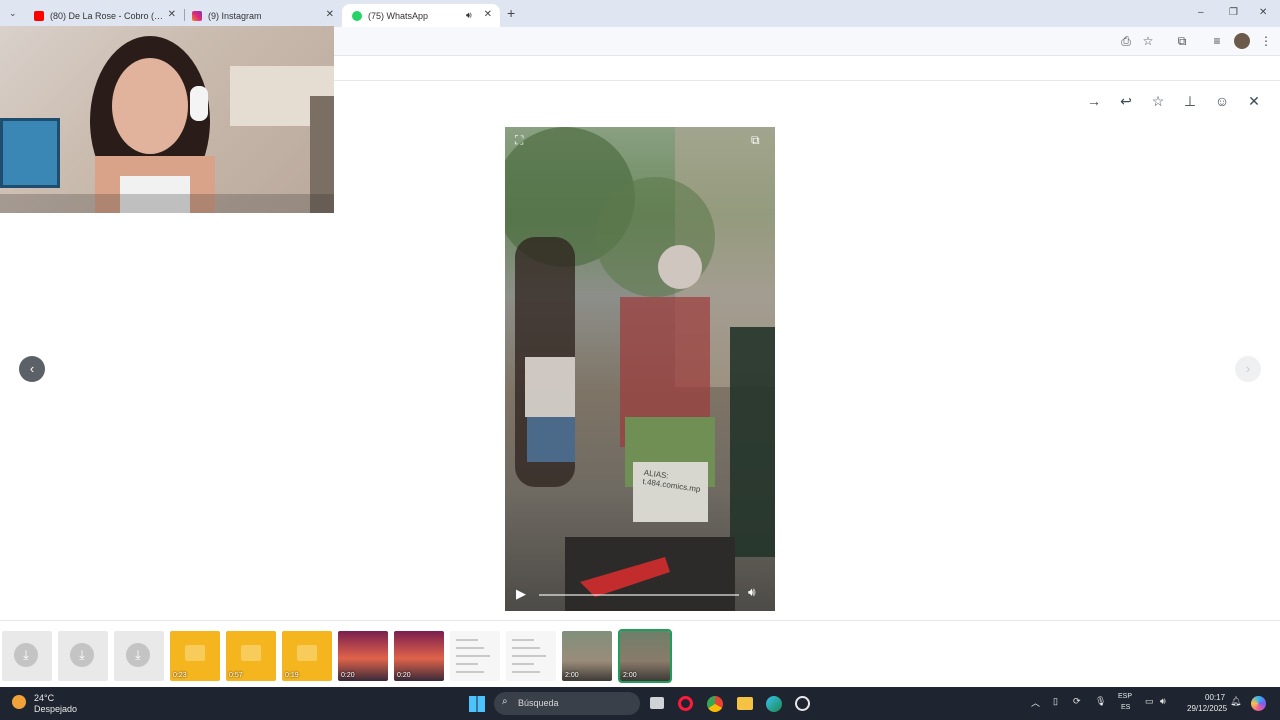 The width and height of the screenshot is (1280, 720). I want to click on weather-temperature: 24°C, so click(44, 698).